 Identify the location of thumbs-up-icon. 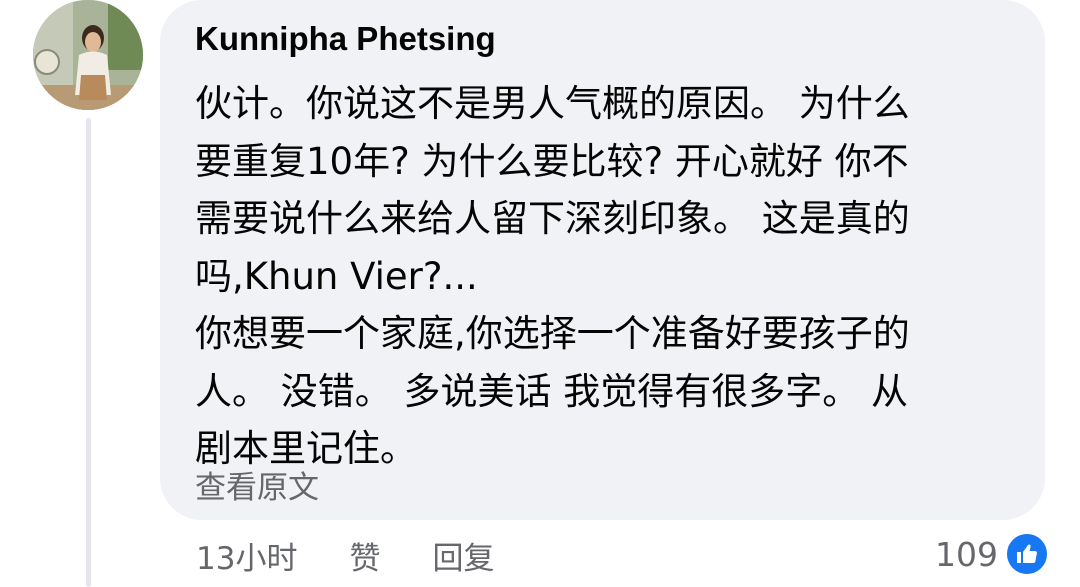
(1027, 554).